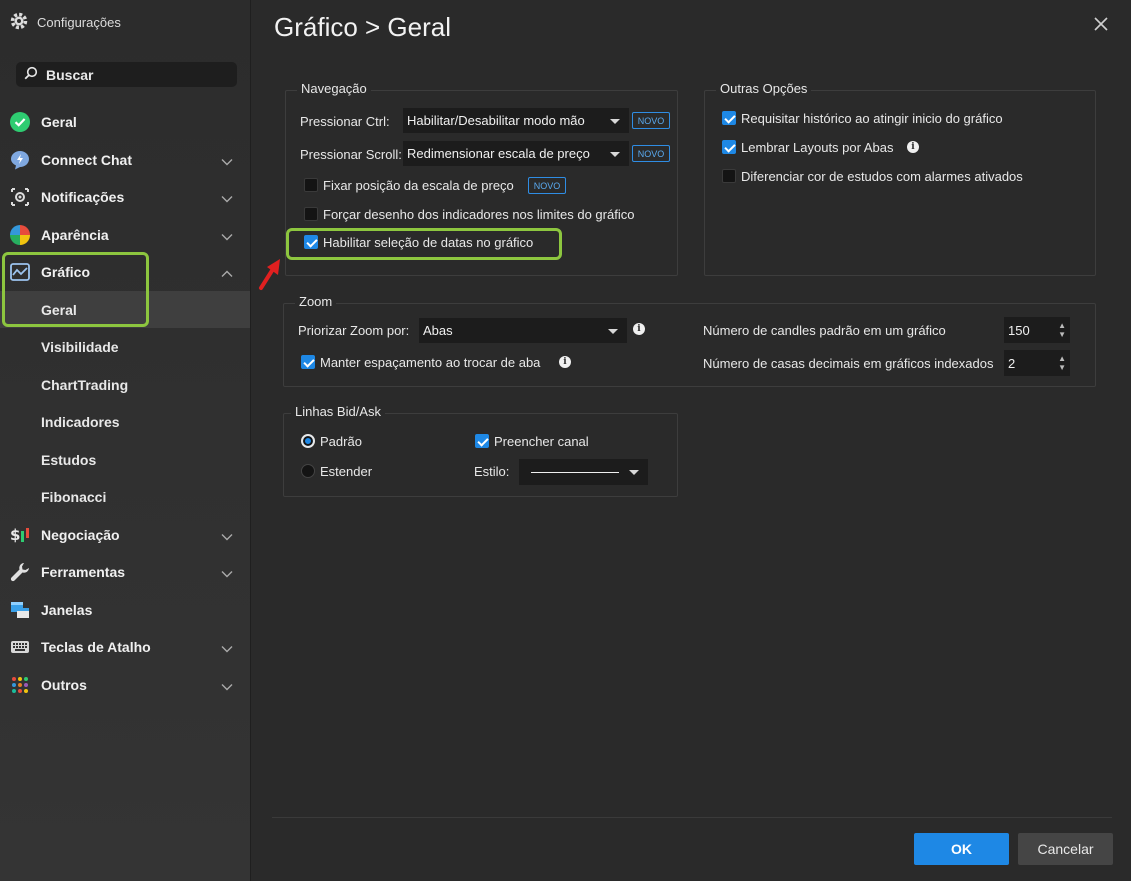  What do you see at coordinates (351, 154) in the screenshot?
I see `scroll-label: Pressionar Scroll:` at bounding box center [351, 154].